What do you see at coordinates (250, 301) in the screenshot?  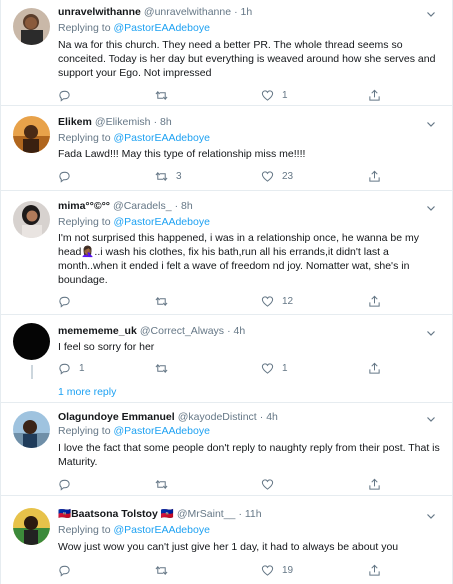 I see `tweet-actions: 12` at bounding box center [250, 301].